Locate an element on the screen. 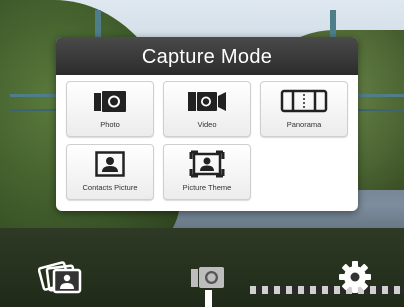 The width and height of the screenshot is (404, 307). contacts-picture-mode-button: Contacts Picture is located at coordinates (110, 172).